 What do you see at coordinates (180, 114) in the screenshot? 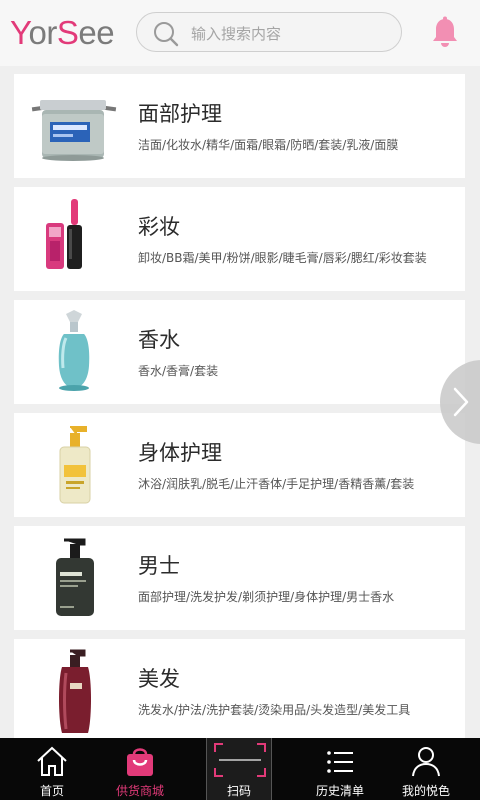
I see `category-title: 面部护理` at bounding box center [180, 114].